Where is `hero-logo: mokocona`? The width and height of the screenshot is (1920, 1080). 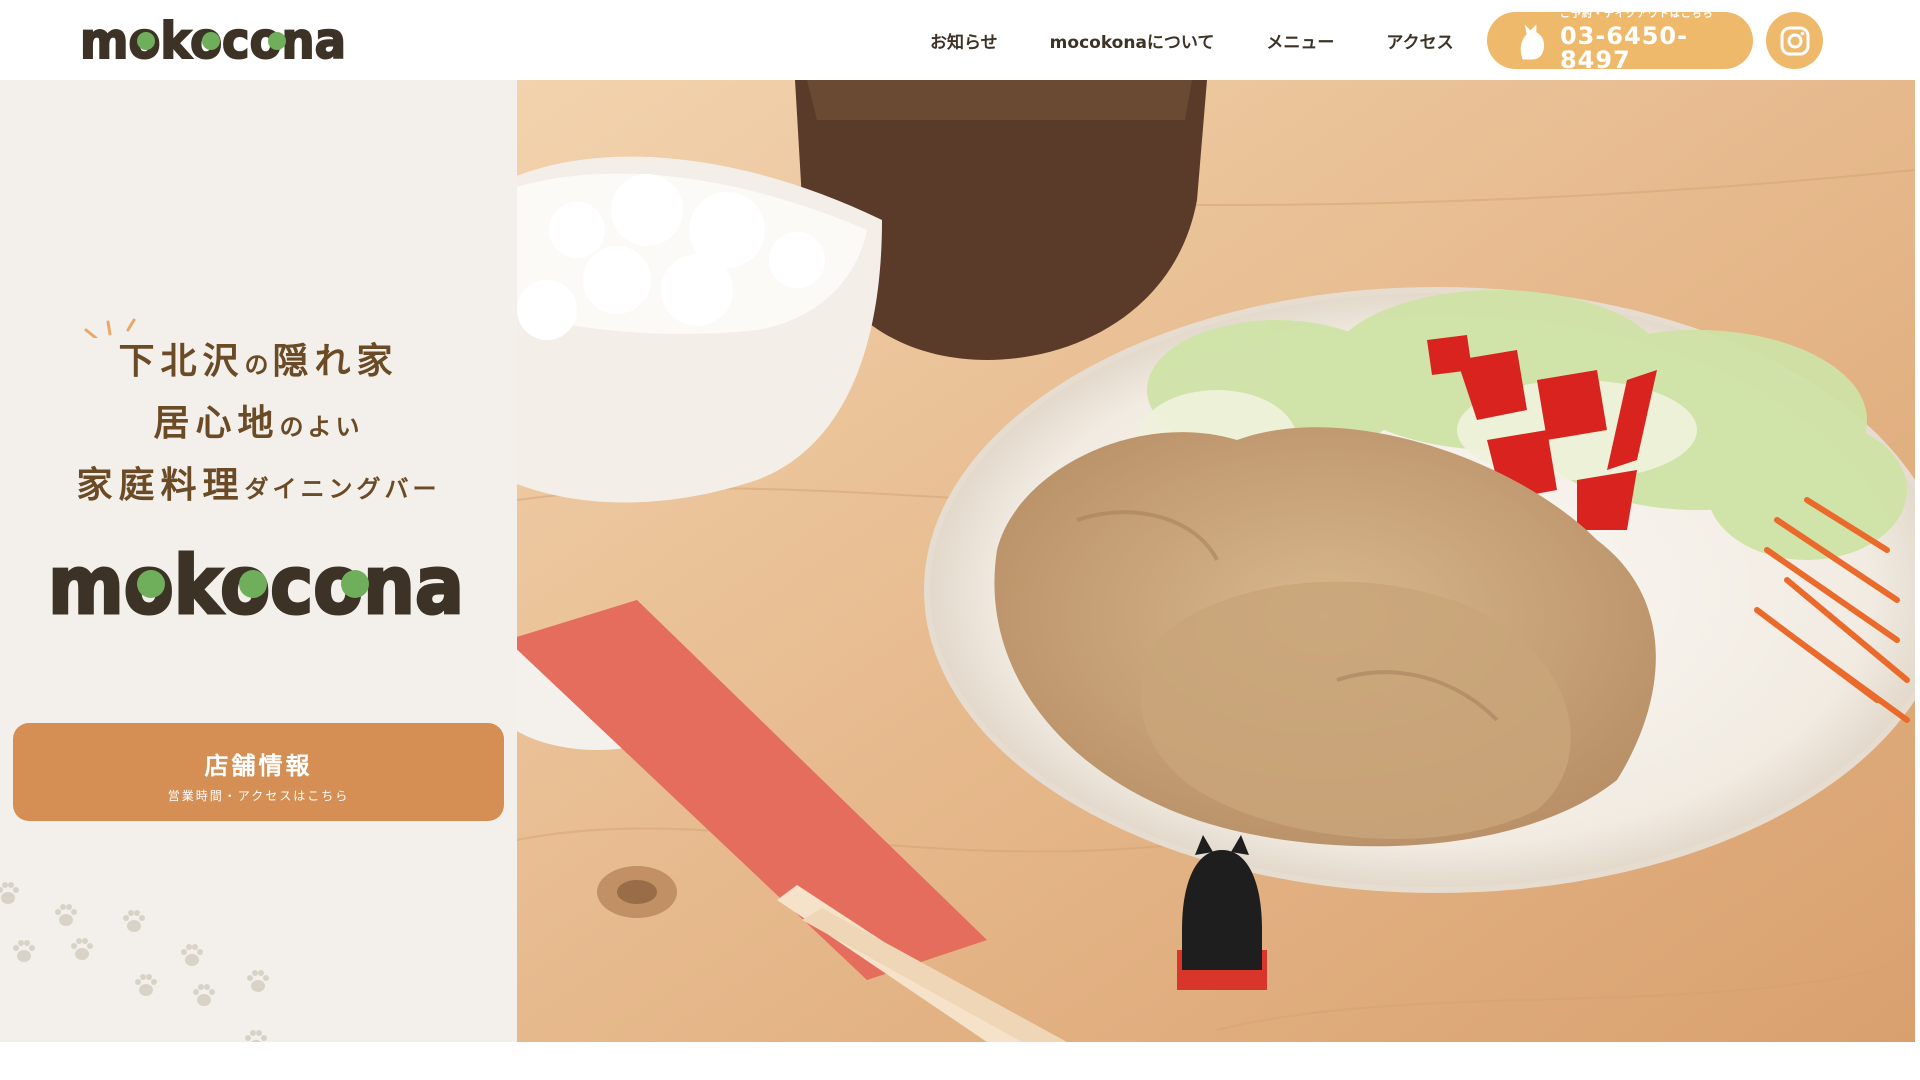
hero-logo: mokocona is located at coordinates (257, 582).